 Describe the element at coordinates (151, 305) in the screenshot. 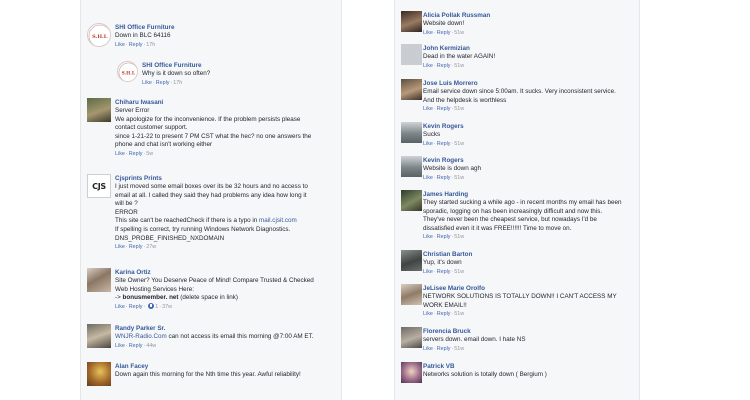

I see `like-reaction-icon` at that location.